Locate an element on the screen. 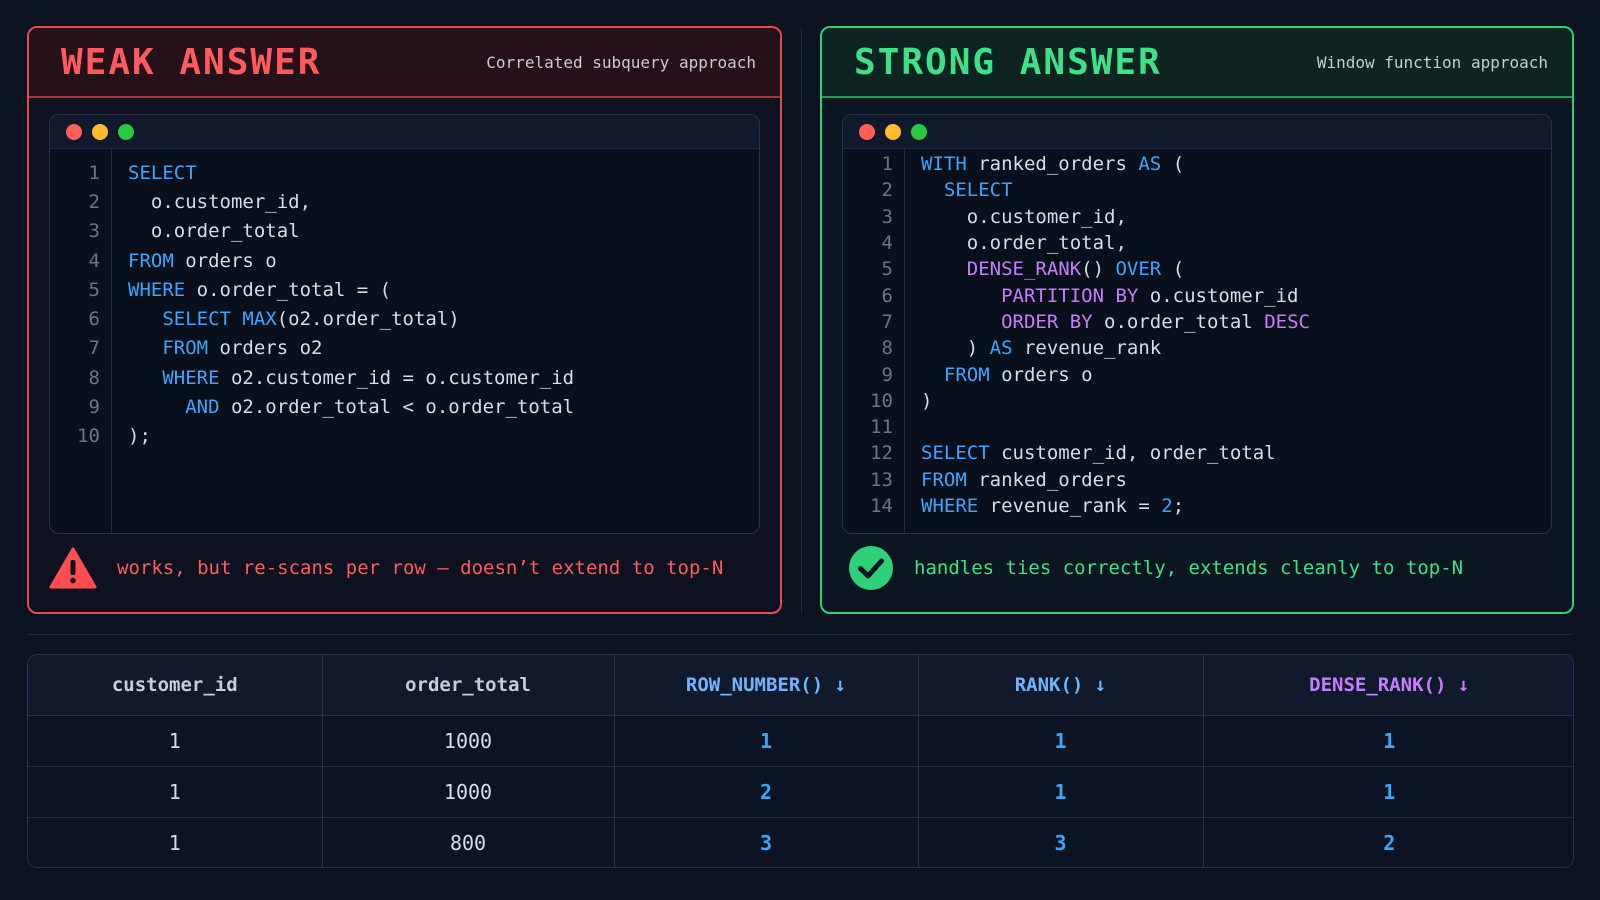  line-number: 6 is located at coordinates (887, 295).